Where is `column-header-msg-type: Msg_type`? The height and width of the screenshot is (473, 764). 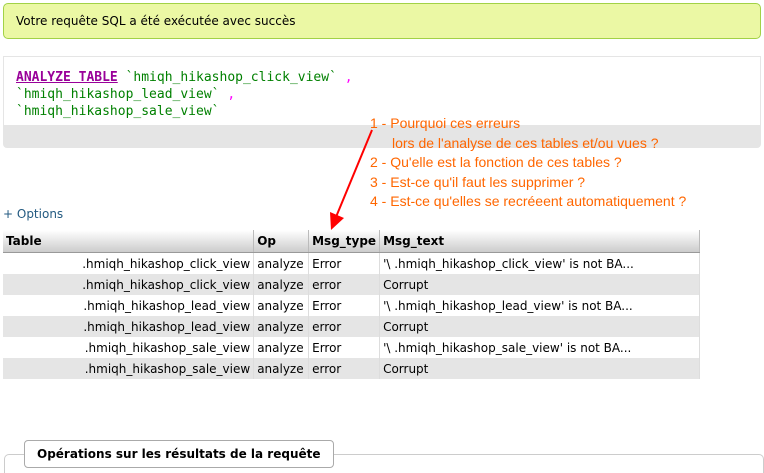
column-header-msg-type: Msg_type is located at coordinates (344, 241).